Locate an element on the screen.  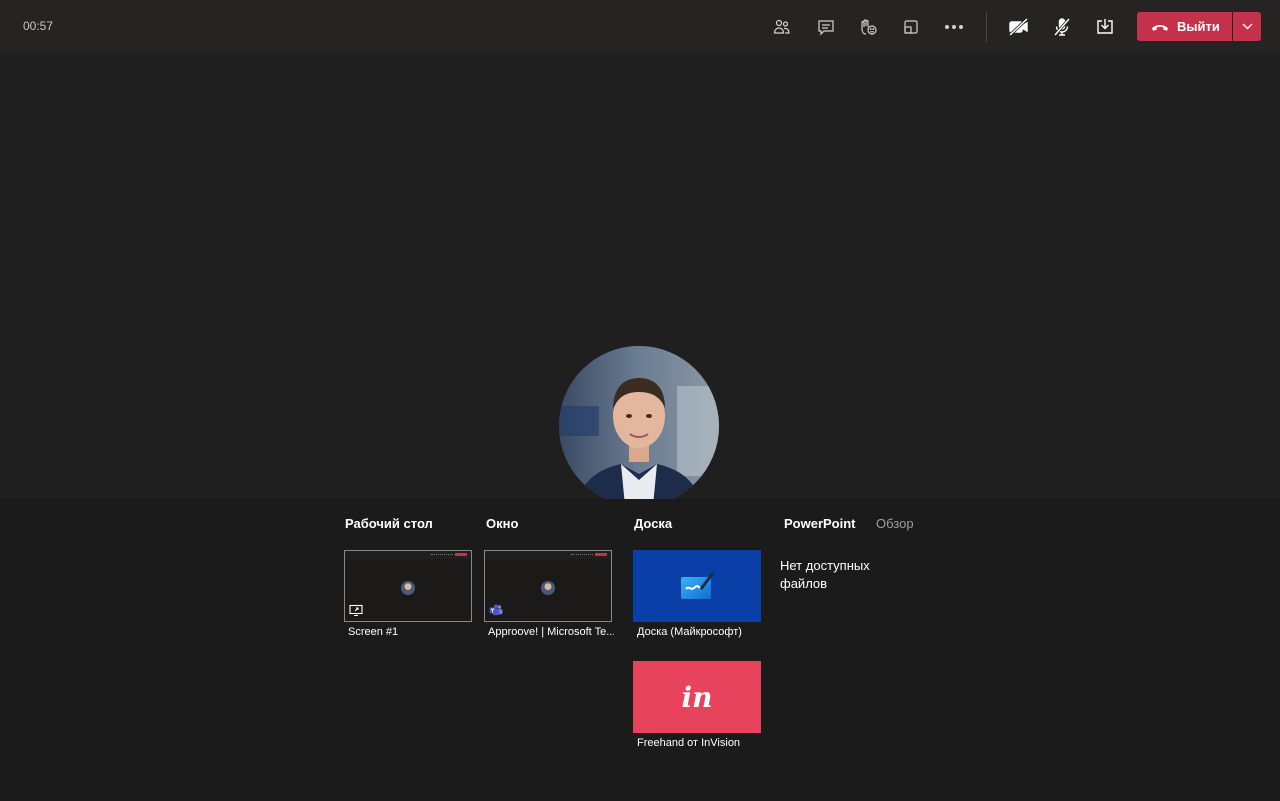
screen-share-option is located at coordinates (408, 586).